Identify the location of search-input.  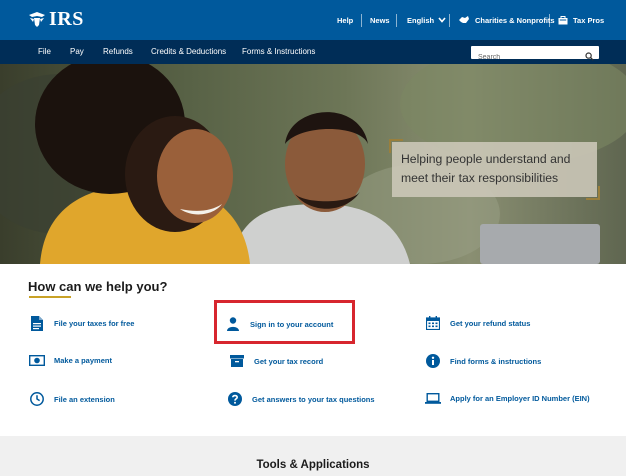
(526, 57).